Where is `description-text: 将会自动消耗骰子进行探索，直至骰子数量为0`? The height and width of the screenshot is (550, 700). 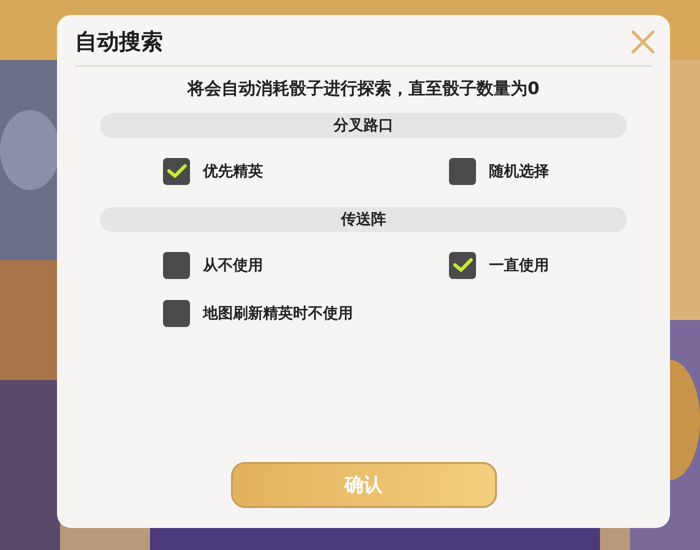
description-text: 将会自动消耗骰子进行探索，直至骰子数量为0 is located at coordinates (363, 89).